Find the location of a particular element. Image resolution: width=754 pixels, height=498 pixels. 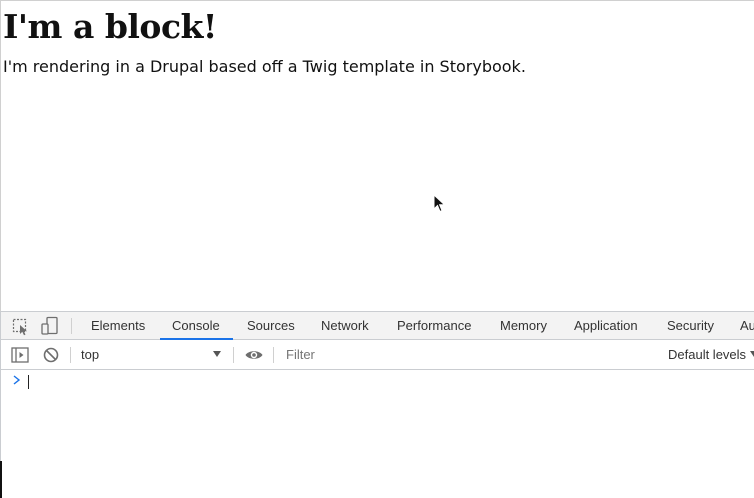

console-sidebar-icon is located at coordinates (20, 355).